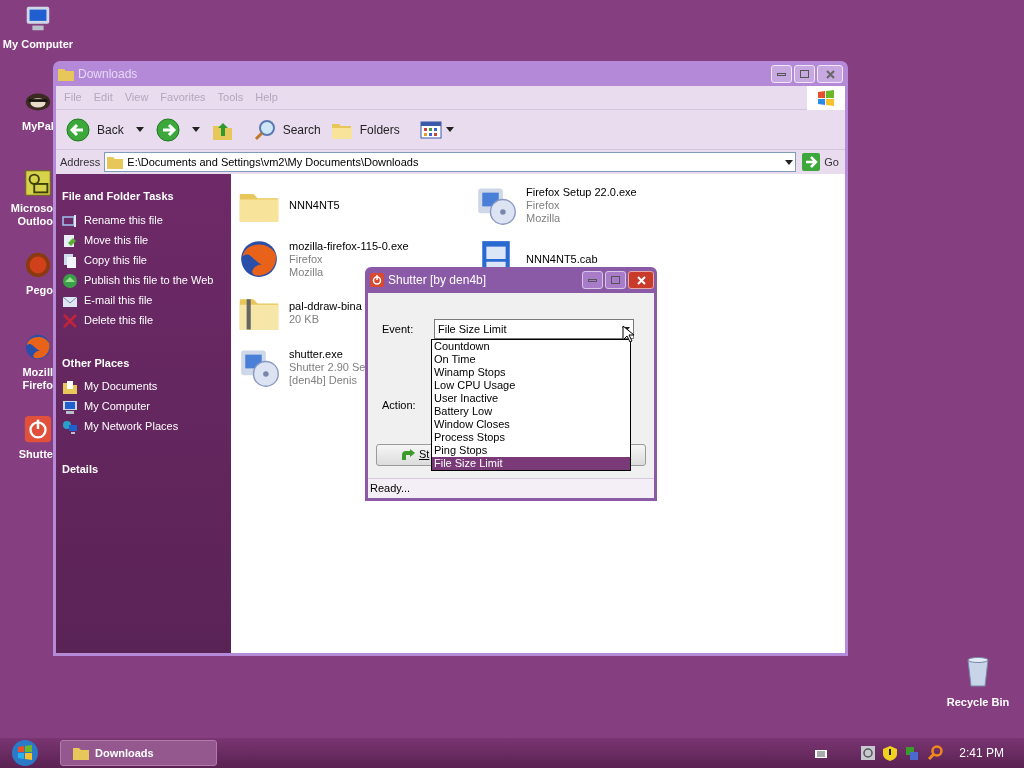 The width and height of the screenshot is (1024, 768). I want to click on desktop-icon-label: Microso Outloo, so click(31, 215).